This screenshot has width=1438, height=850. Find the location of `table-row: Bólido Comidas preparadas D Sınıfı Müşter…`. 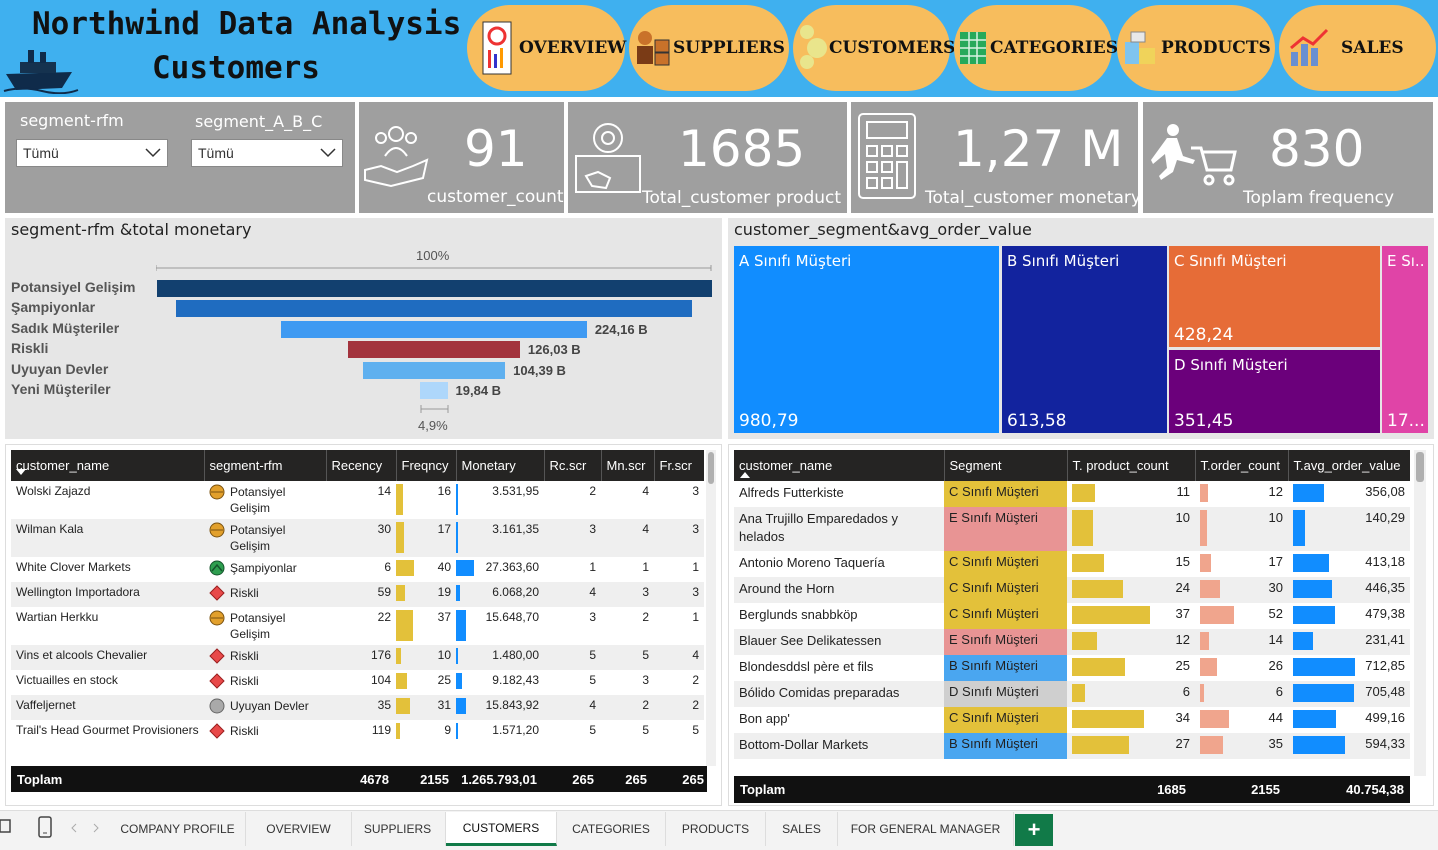

table-row: Bólido Comidas preparadas D Sınıfı Müşter… is located at coordinates (1072, 694).